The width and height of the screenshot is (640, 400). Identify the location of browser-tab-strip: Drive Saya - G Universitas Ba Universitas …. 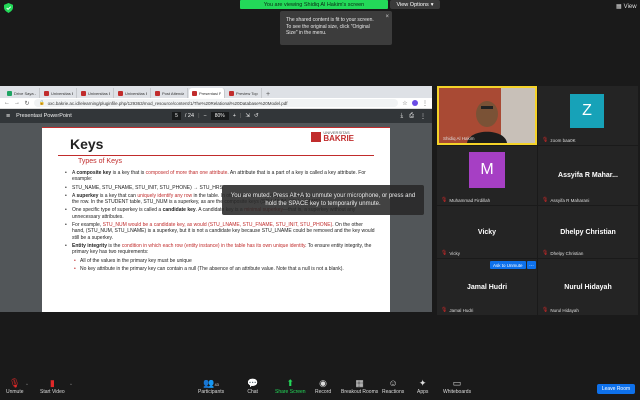
(216, 92).